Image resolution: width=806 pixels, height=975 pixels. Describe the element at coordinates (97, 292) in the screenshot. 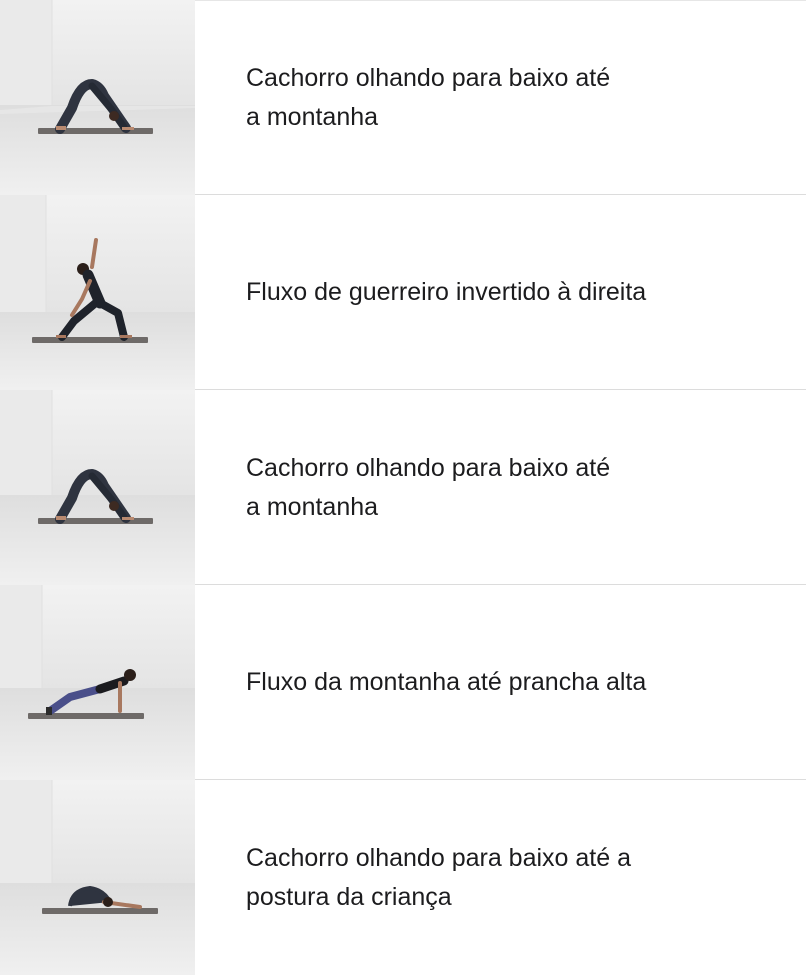

I see `reverse-warrior-pose-icon` at that location.